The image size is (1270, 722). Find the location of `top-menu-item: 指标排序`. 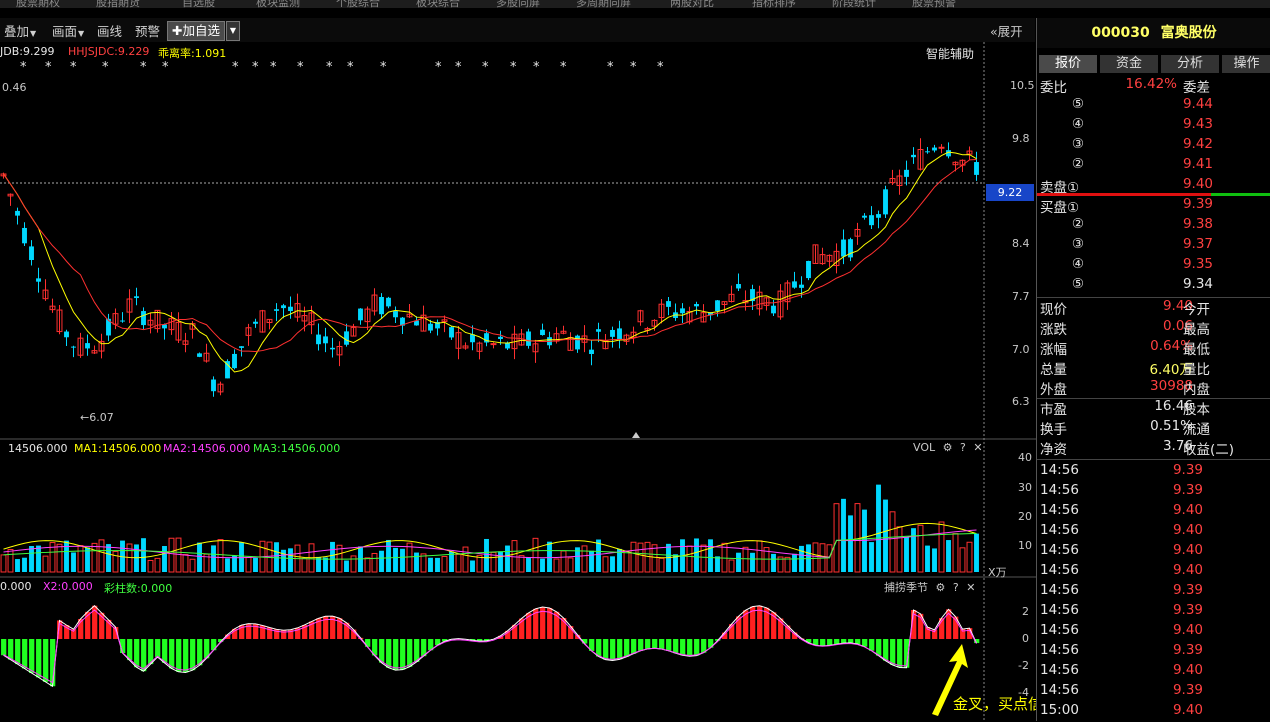

top-menu-item: 指标排序 is located at coordinates (774, 4).